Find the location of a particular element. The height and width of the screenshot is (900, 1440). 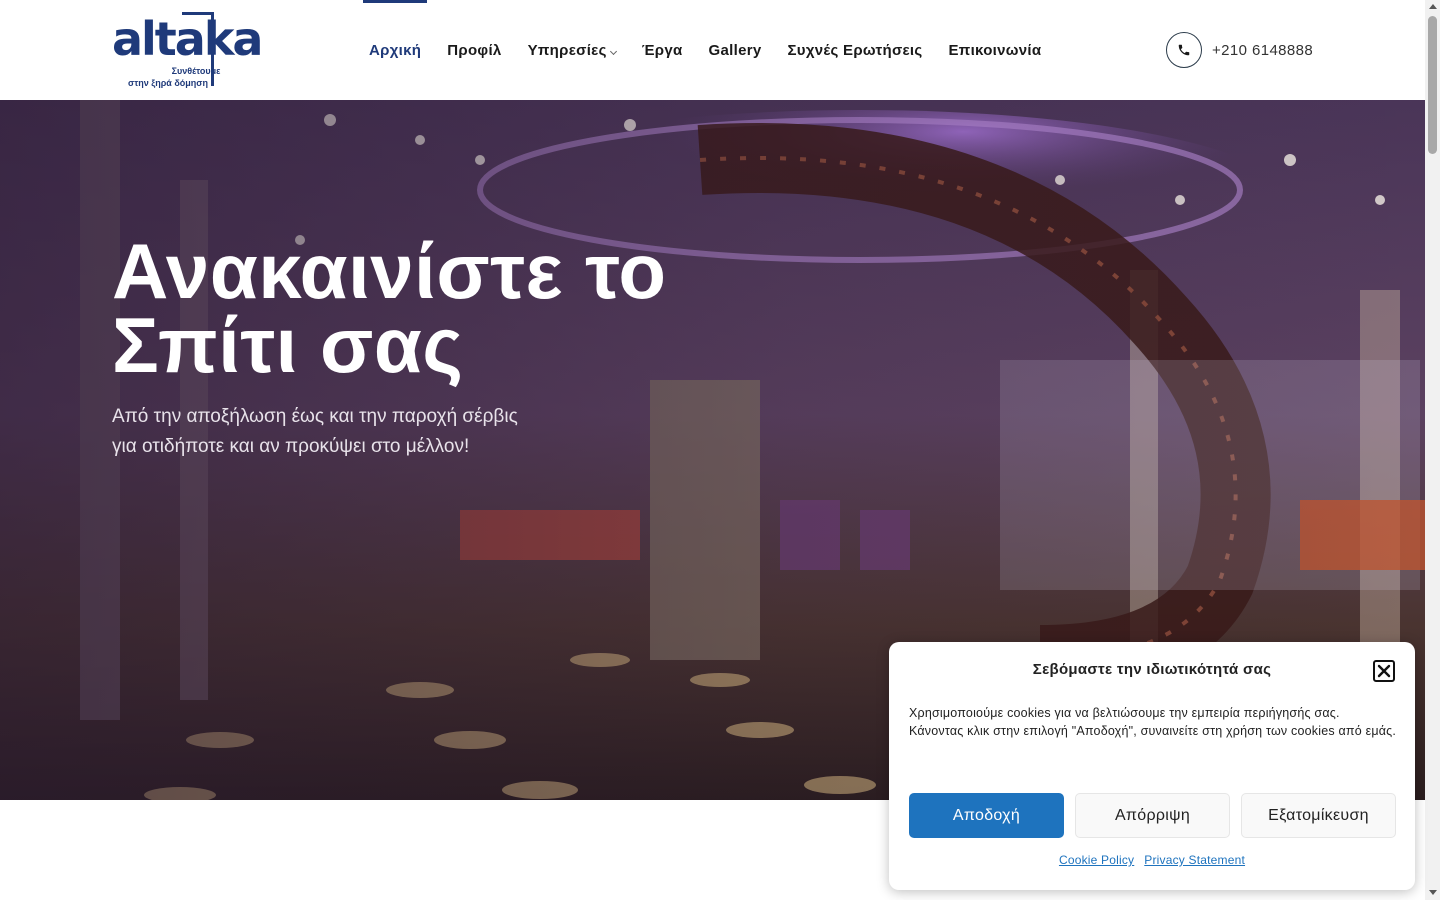

nav-label: Συχνές Ερωτήσεις is located at coordinates (855, 50).